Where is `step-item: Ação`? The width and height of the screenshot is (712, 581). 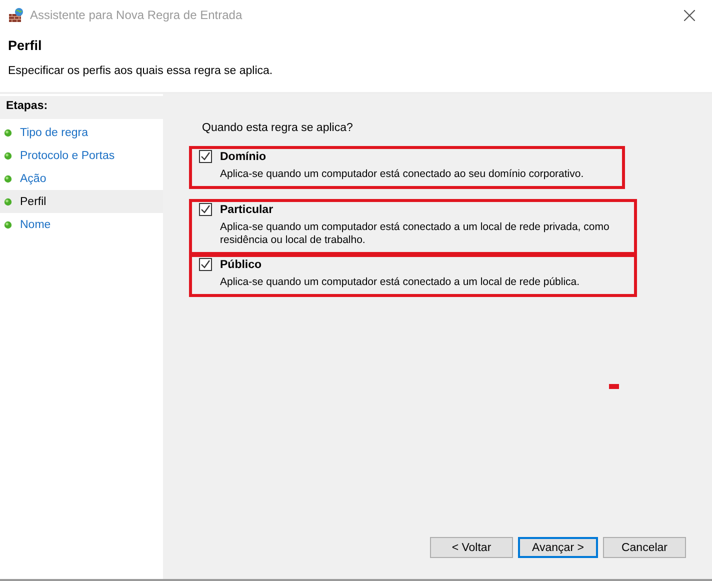
step-item: Ação is located at coordinates (81, 178).